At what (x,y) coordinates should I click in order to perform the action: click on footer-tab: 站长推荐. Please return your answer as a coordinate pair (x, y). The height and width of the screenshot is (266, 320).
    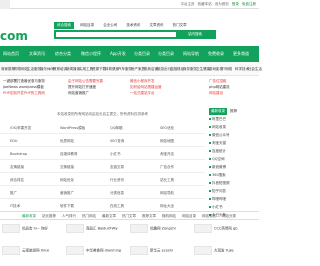
    Looking at the image, I should click on (49, 216).